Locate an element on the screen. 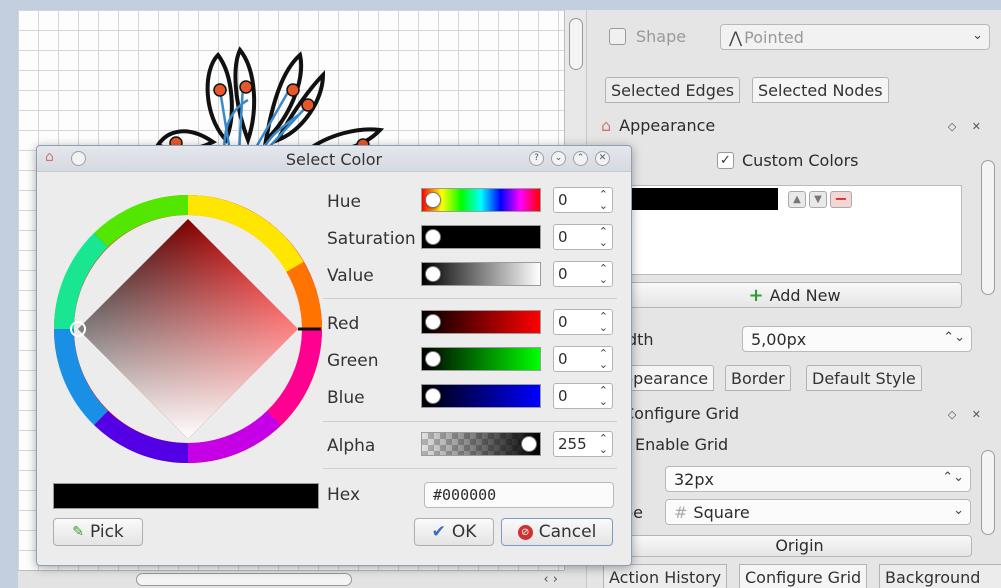 This screenshot has width=1001, height=588. shape-checkbox is located at coordinates (617, 36).